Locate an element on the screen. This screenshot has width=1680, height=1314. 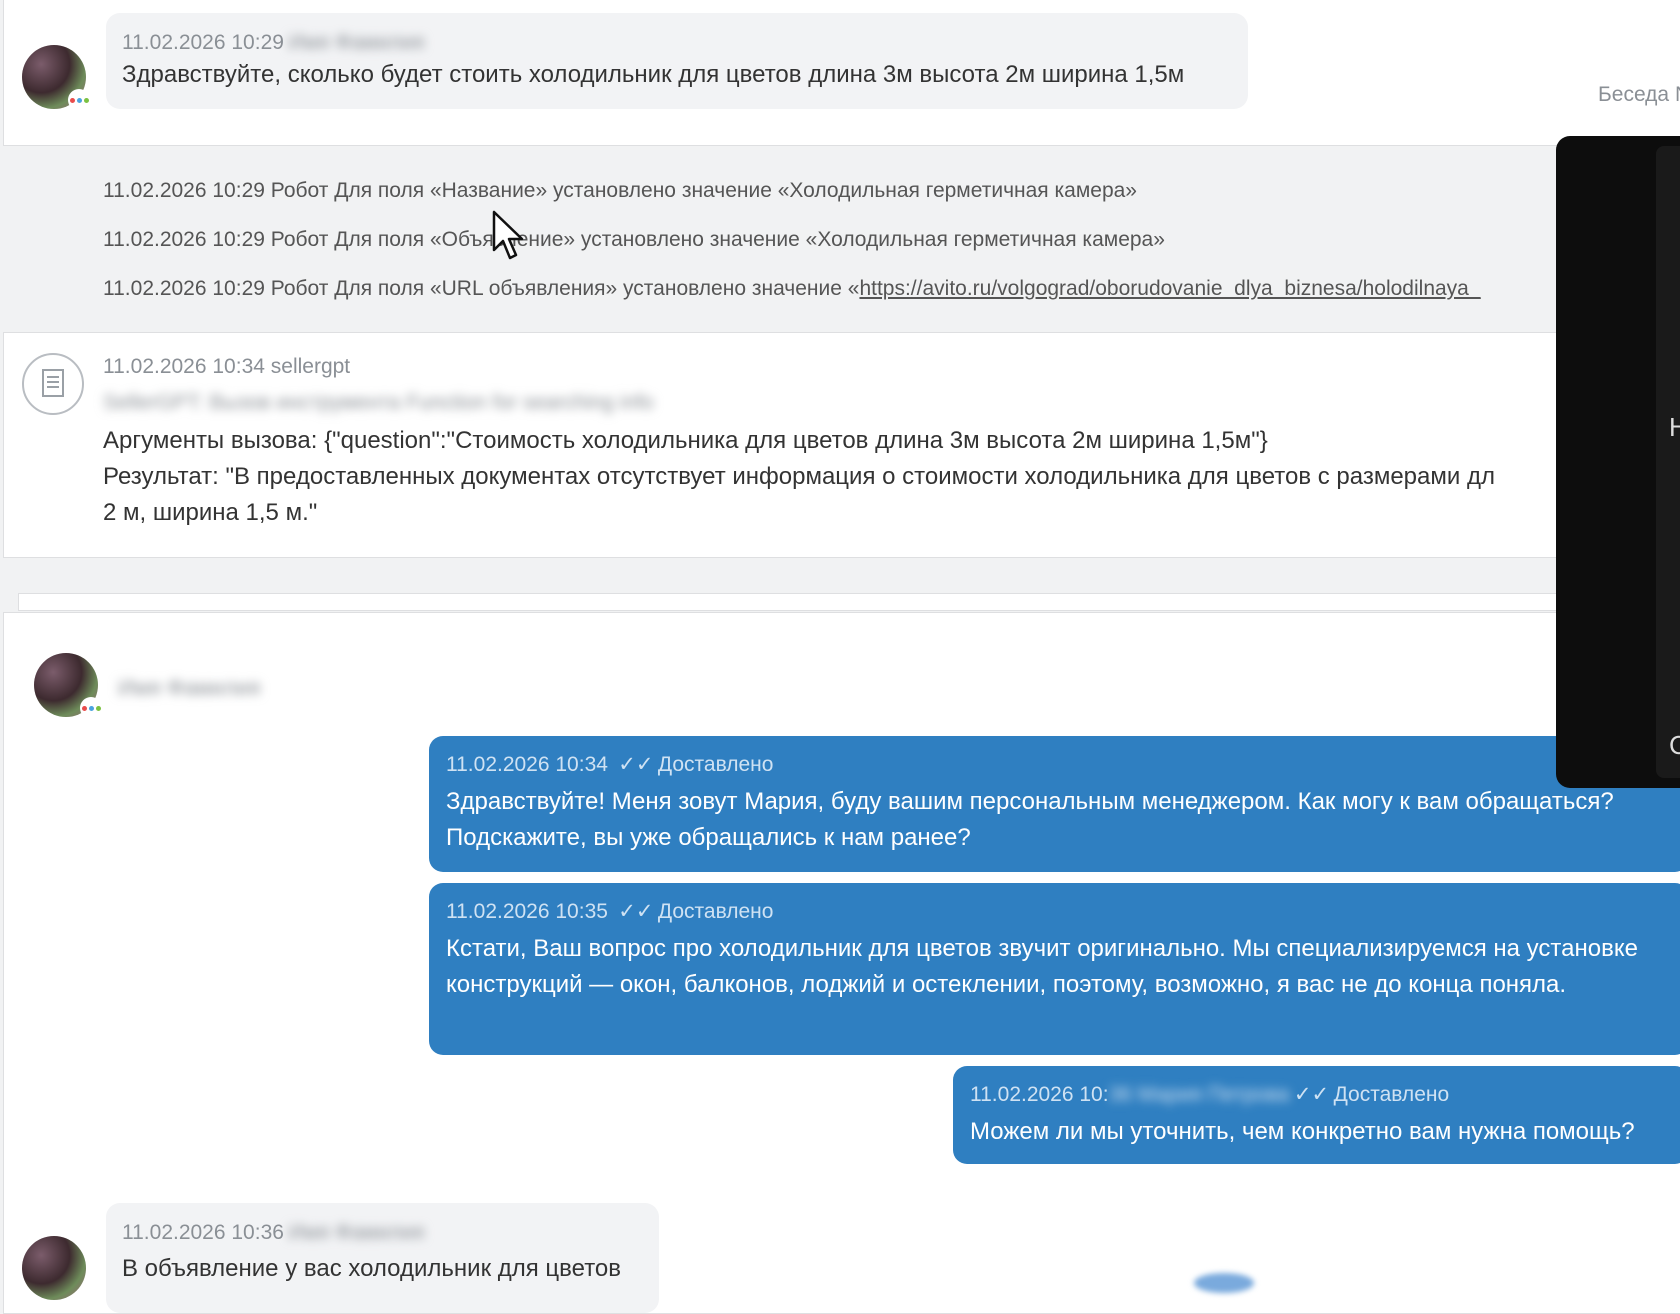
overlay-inner-edge is located at coordinates (1668, 462).